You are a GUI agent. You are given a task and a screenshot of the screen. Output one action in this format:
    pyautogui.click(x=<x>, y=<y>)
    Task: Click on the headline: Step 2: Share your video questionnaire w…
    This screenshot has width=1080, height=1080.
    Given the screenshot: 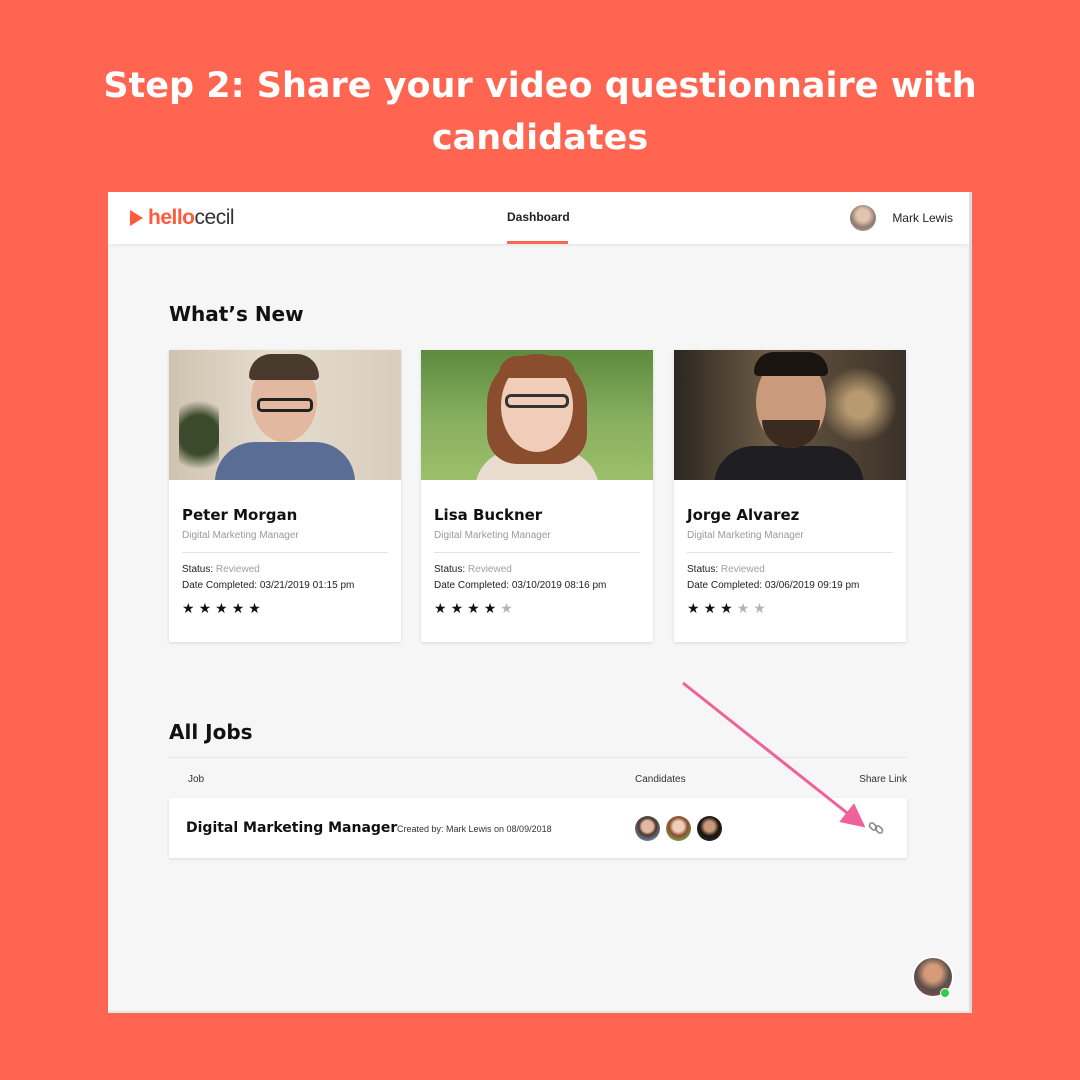 What is the action you would take?
    pyautogui.click(x=540, y=112)
    